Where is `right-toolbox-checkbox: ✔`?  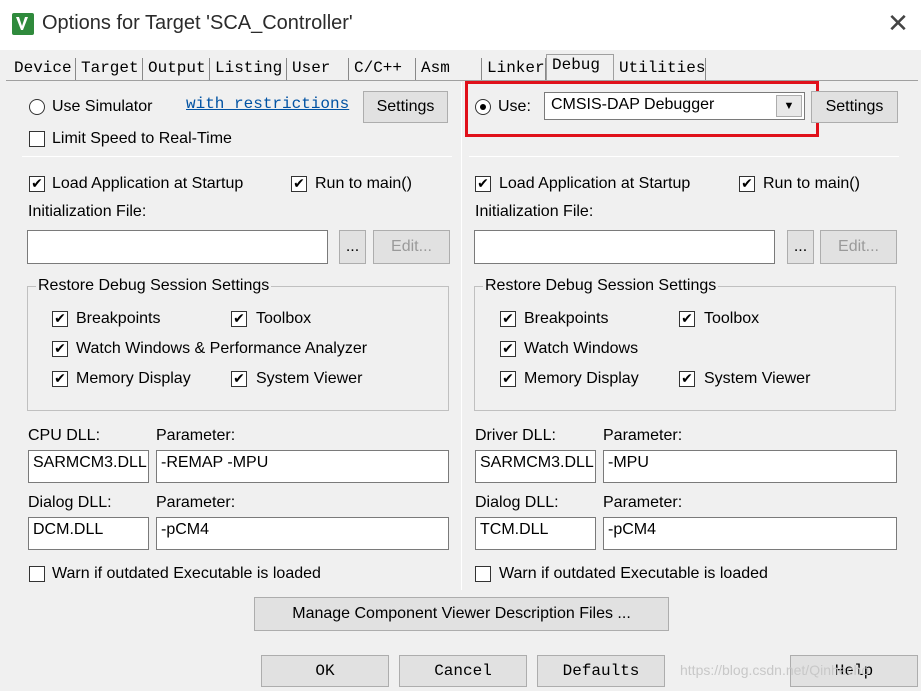 right-toolbox-checkbox: ✔ is located at coordinates (687, 319).